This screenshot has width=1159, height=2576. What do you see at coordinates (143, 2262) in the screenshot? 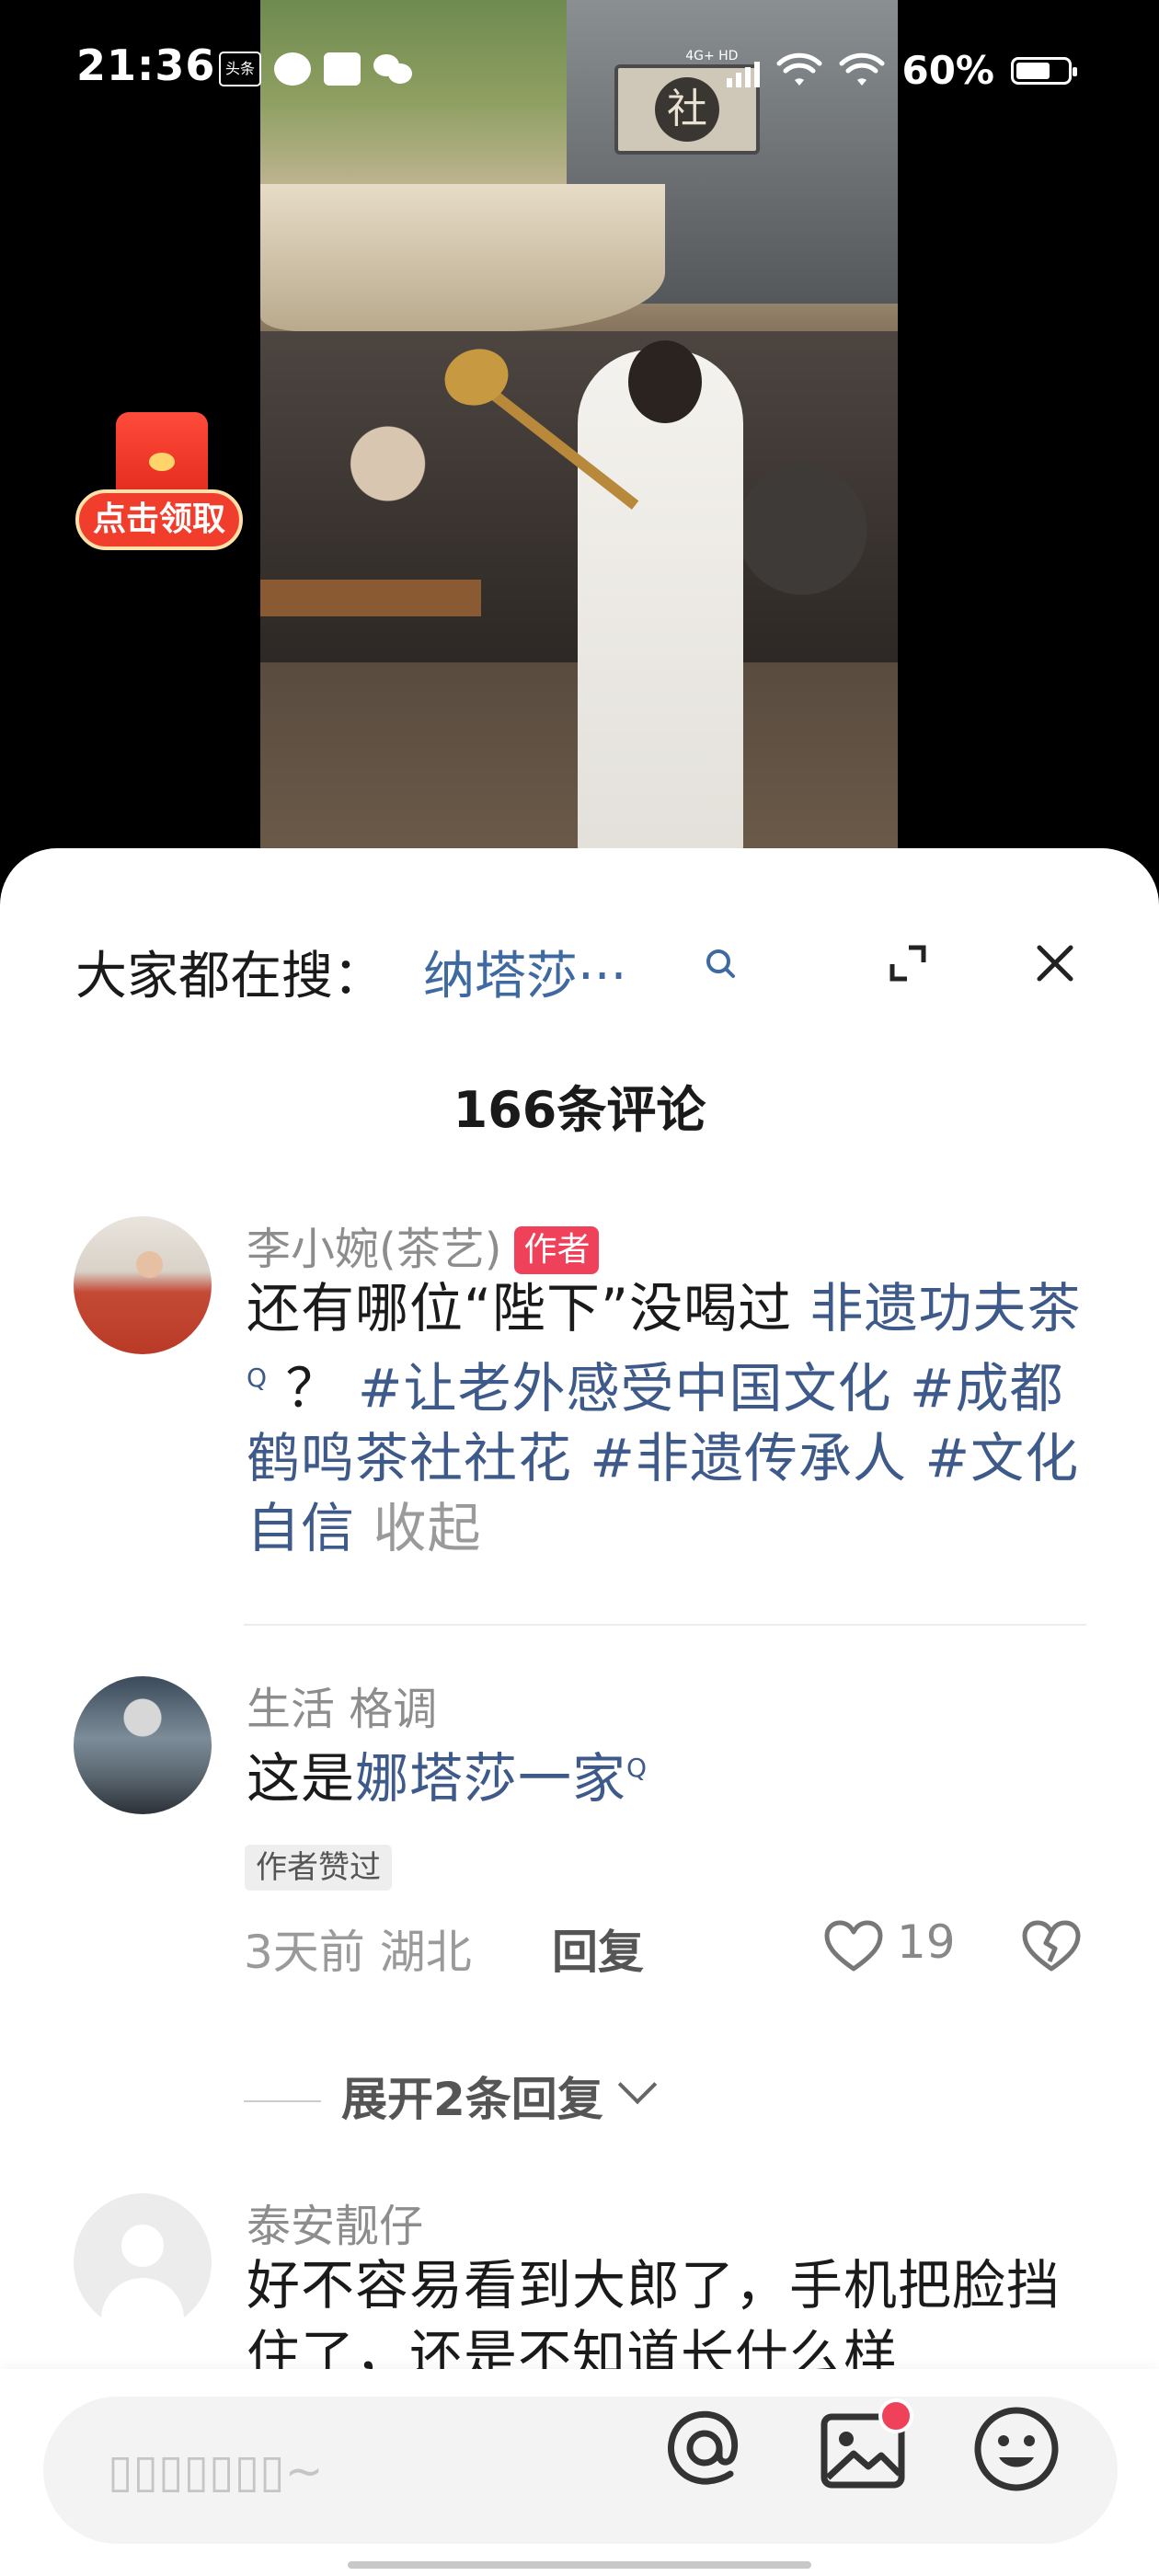
I see `avatar-placeholder` at bounding box center [143, 2262].